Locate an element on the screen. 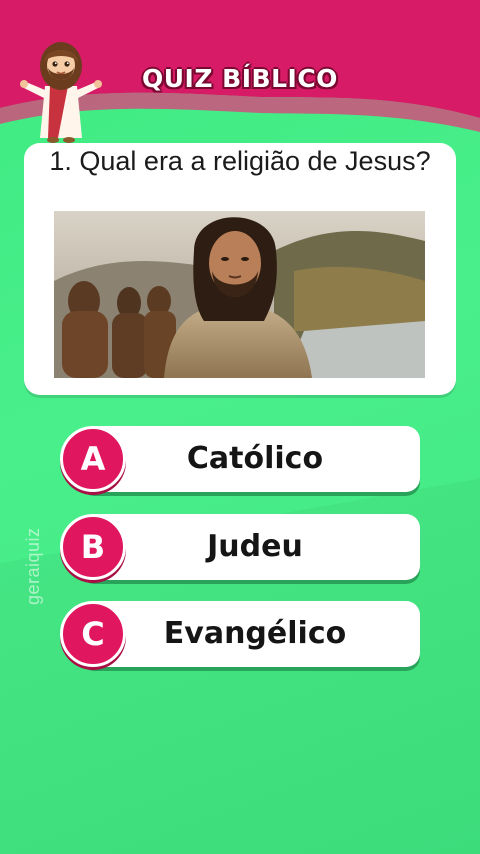 This screenshot has height=854, width=480. answer-label: Católico is located at coordinates (255, 459).